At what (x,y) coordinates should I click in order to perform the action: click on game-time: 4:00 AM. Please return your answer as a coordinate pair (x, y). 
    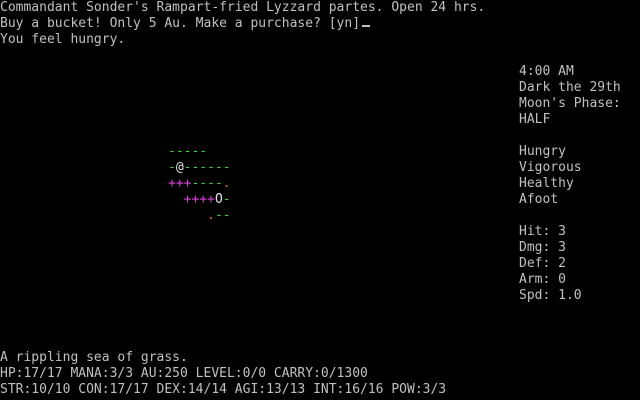
    Looking at the image, I should click on (546, 71).